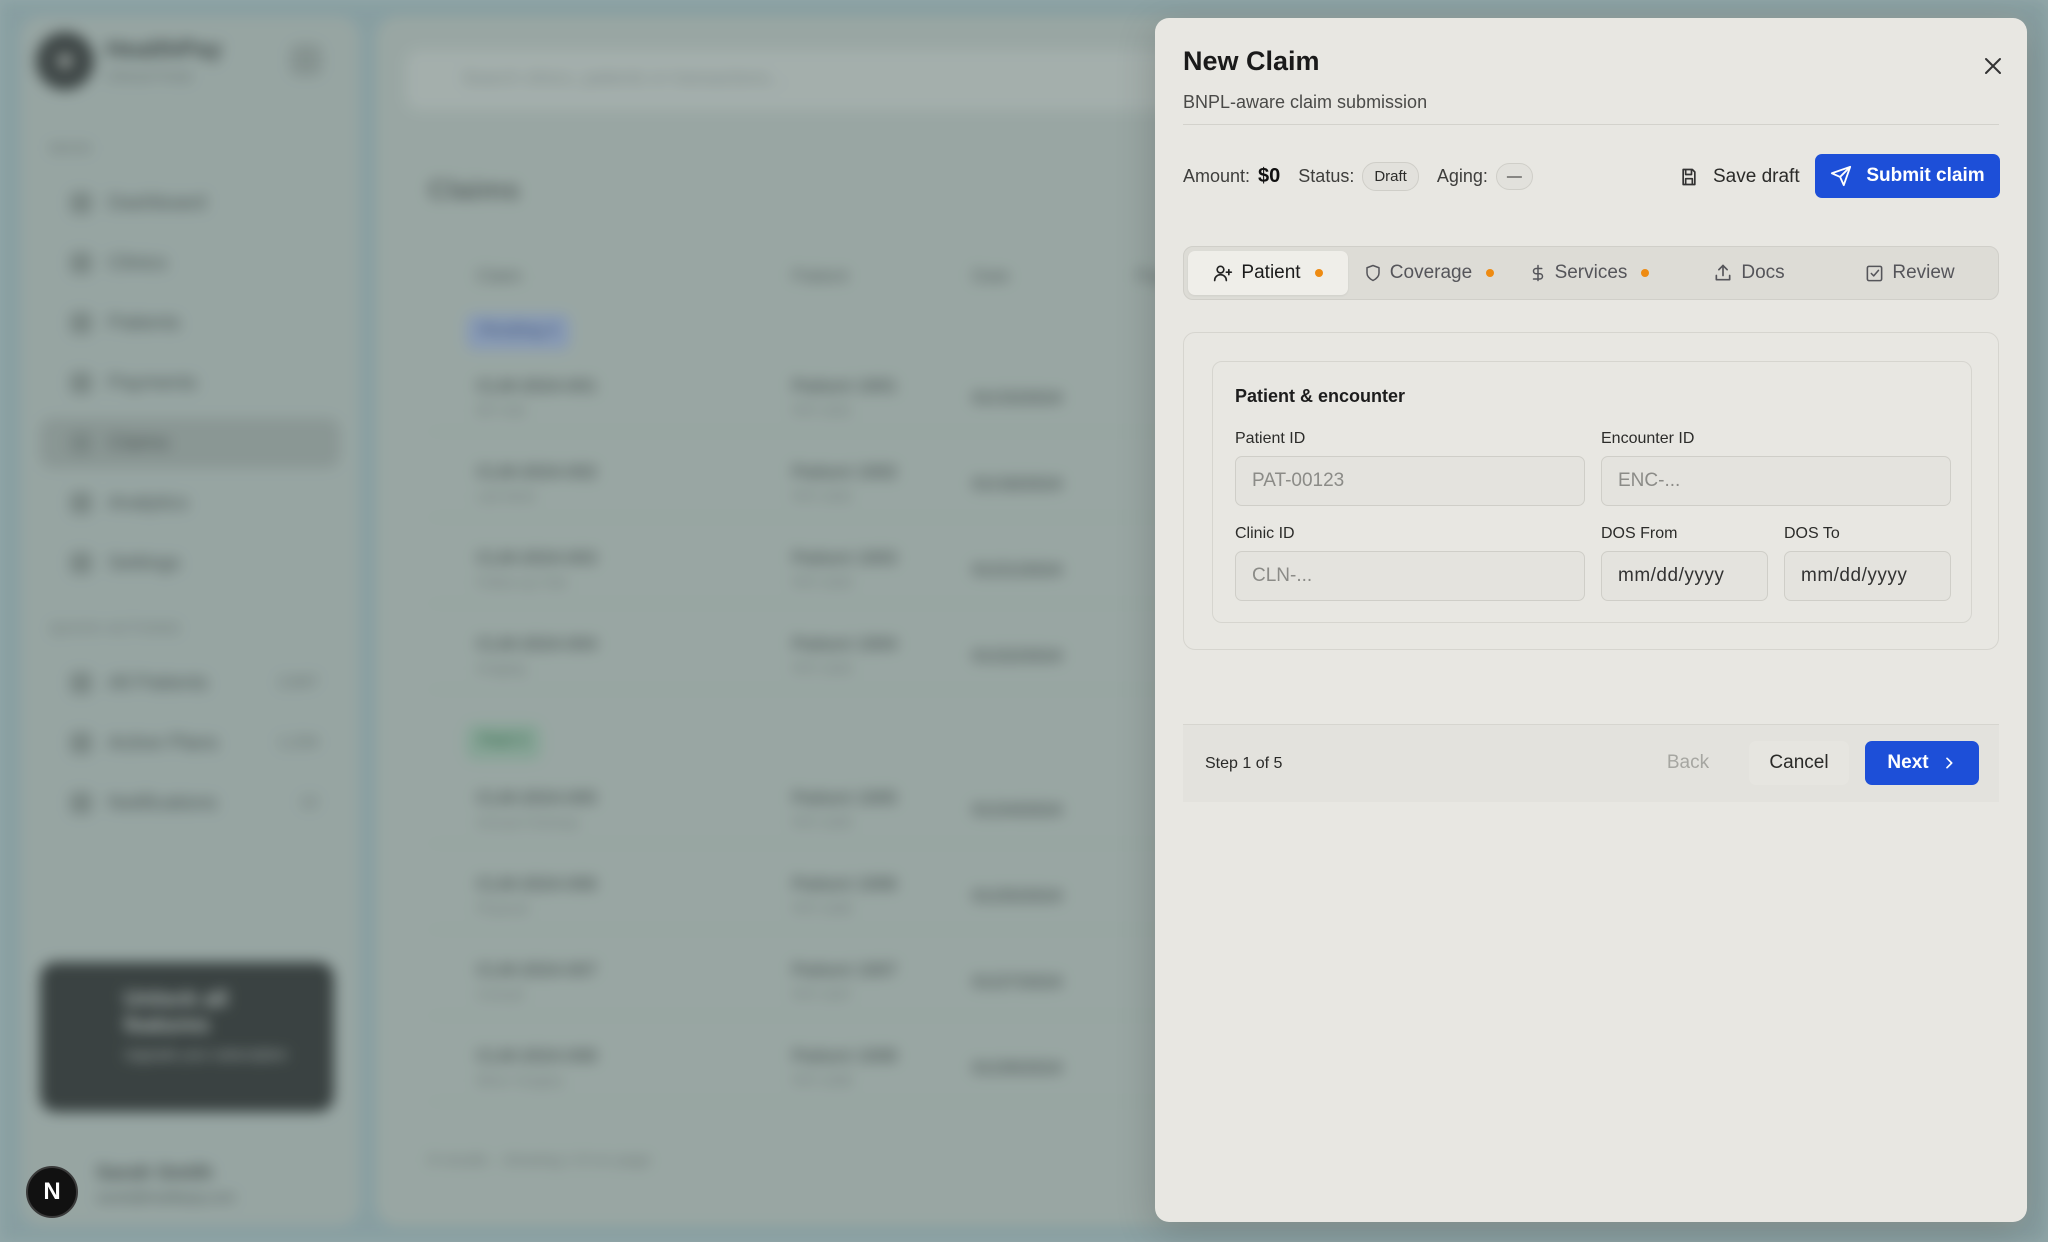  I want to click on claim-step-tabs: Patient Coverage Services Docs Review, so click(1591, 273).